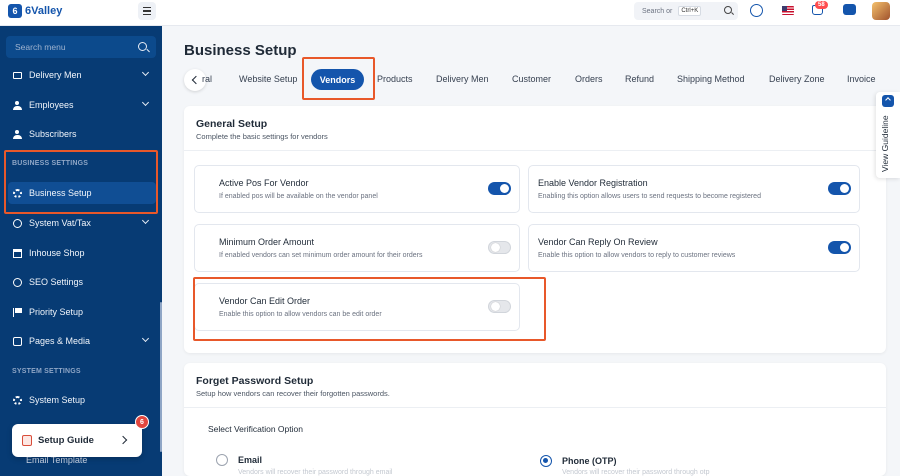 The width and height of the screenshot is (900, 476). What do you see at coordinates (123, 440) in the screenshot?
I see `chevron-right-icon` at bounding box center [123, 440].